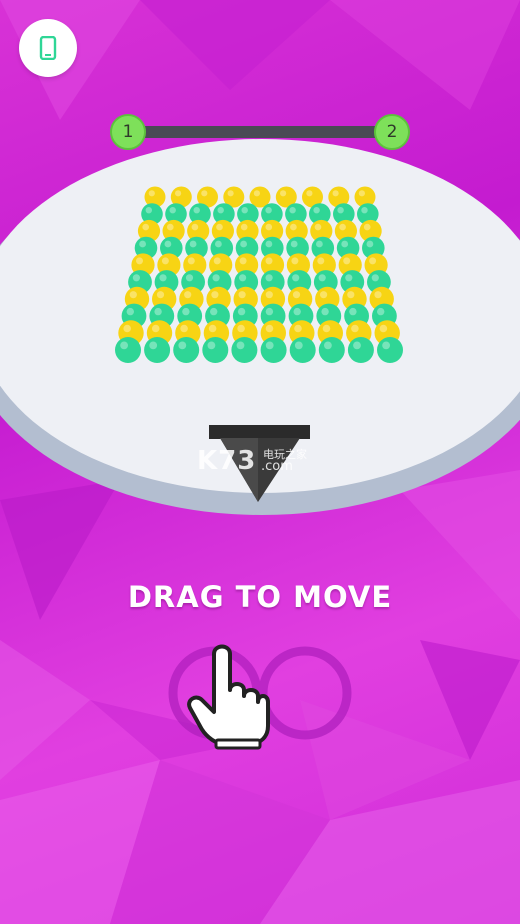 The height and width of the screenshot is (924, 520). I want to click on drag-instruction-text: DRAG TO MOVE, so click(260, 597).